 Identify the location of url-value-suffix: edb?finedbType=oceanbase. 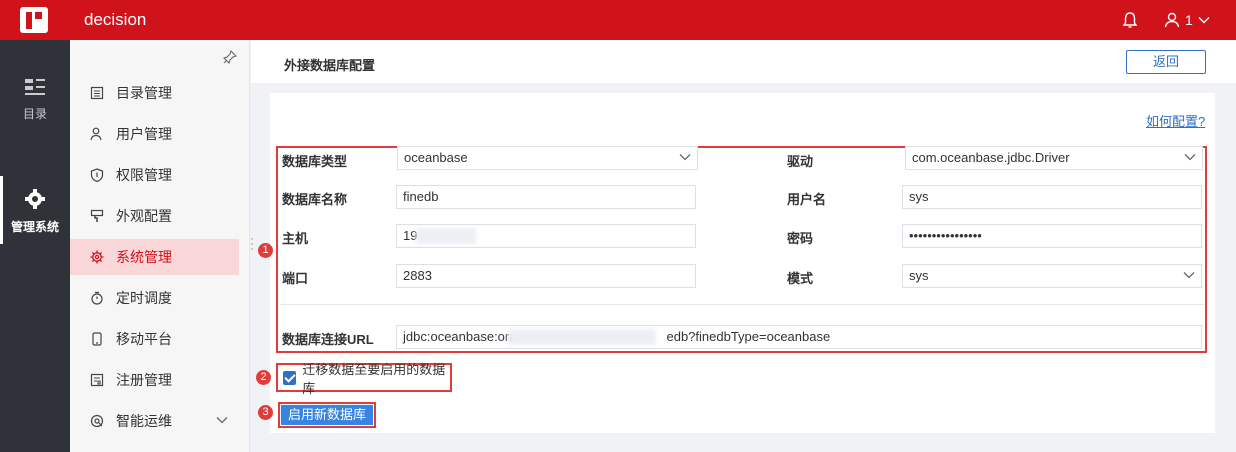
(748, 336).